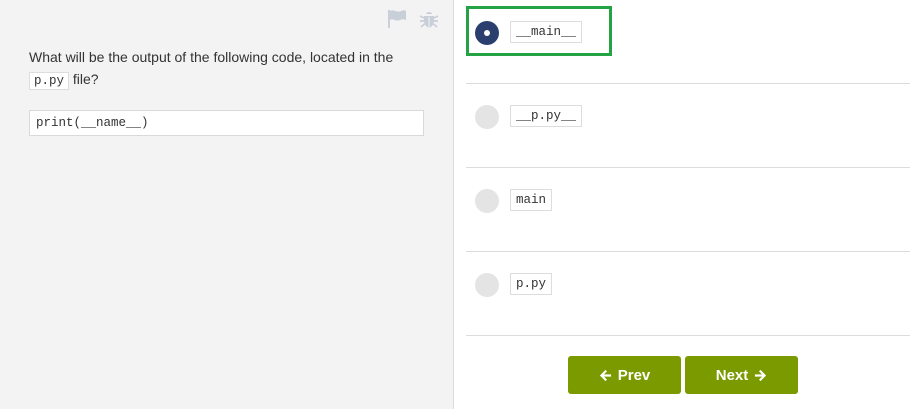 The width and height of the screenshot is (910, 409). I want to click on answer-option-label: __p.py__, so click(546, 116).